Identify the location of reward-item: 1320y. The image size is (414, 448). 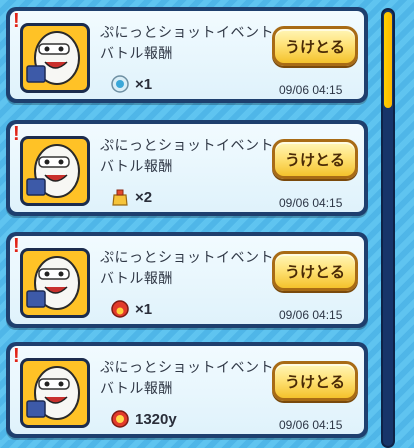
(143, 419).